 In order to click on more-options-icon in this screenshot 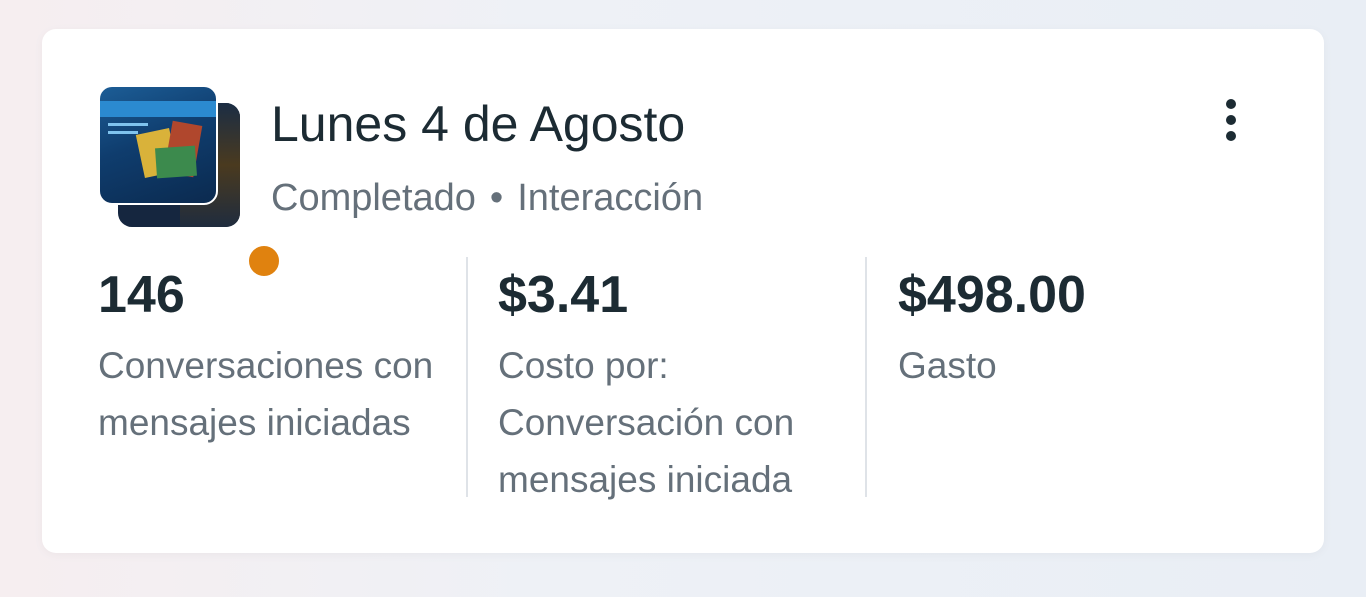, I will do `click(1231, 120)`.